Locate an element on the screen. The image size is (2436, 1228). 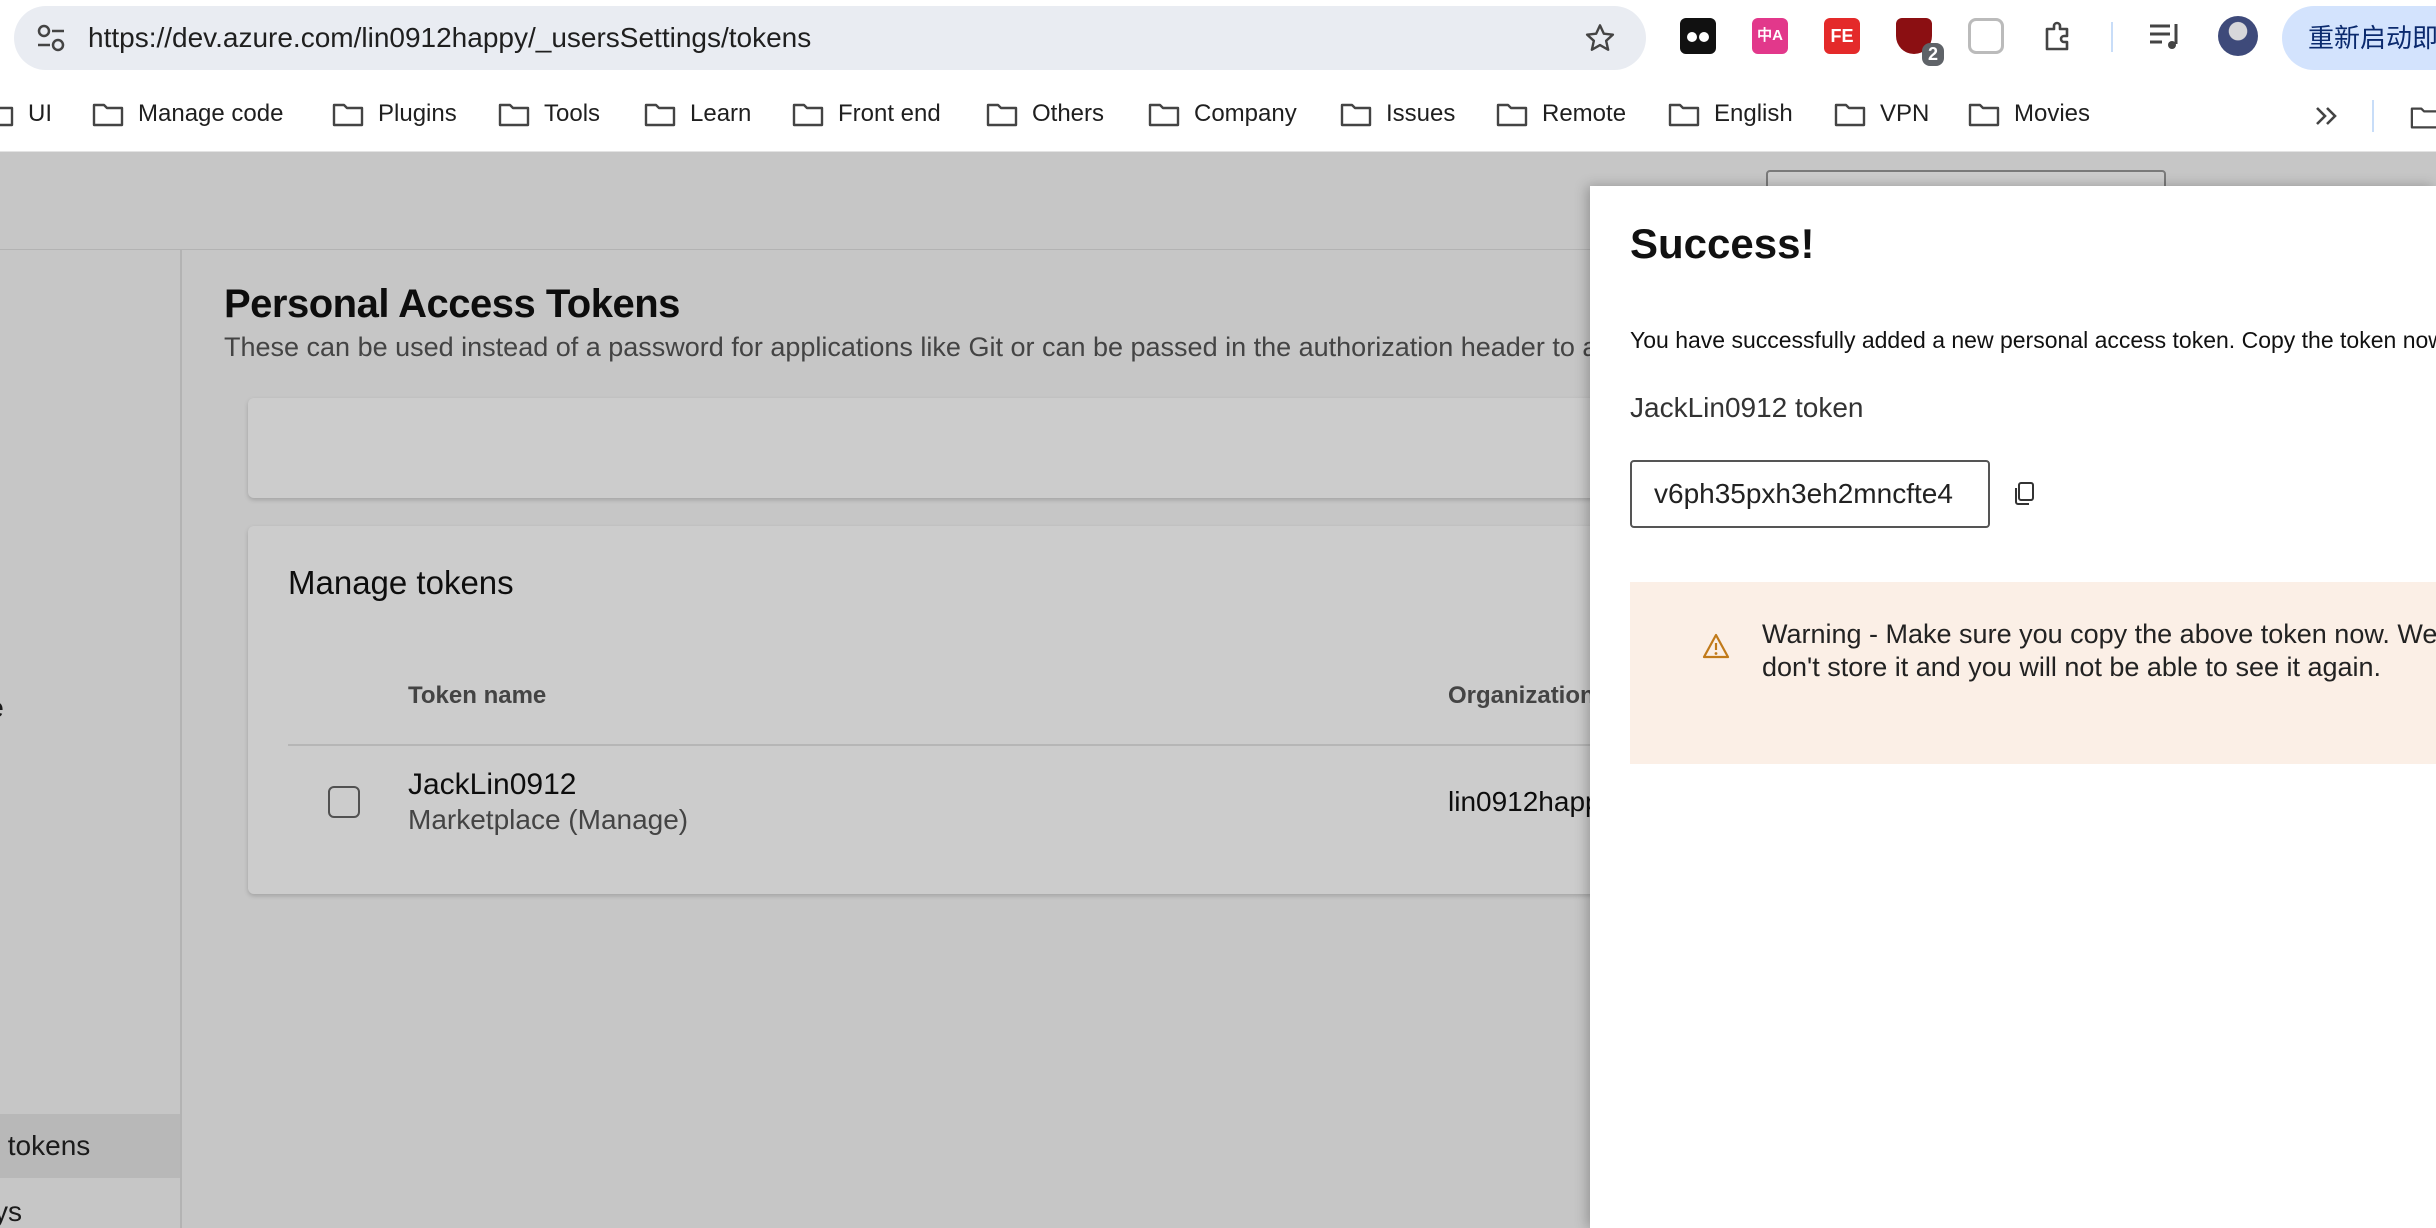
bookmark-folder-tools: Tools is located at coordinates (549, 114).